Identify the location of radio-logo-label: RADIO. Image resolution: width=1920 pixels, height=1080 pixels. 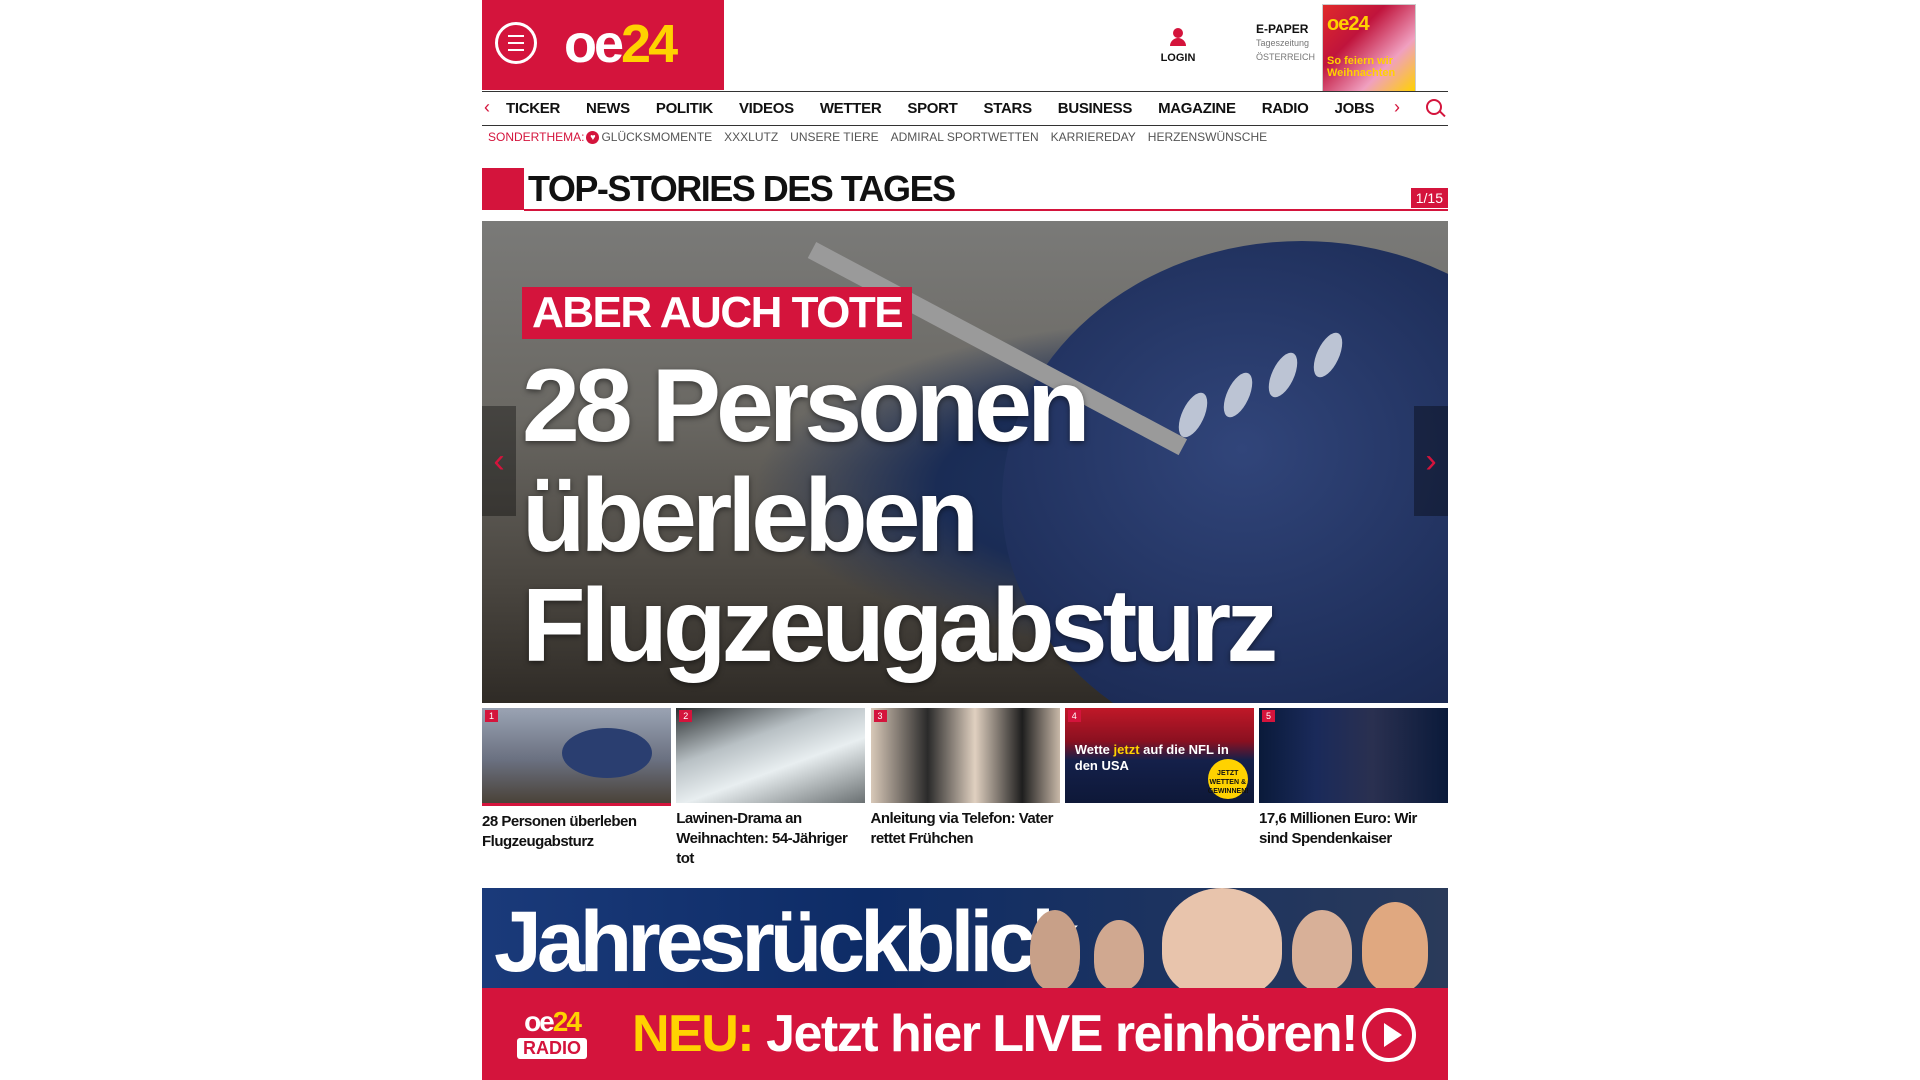
(552, 1048).